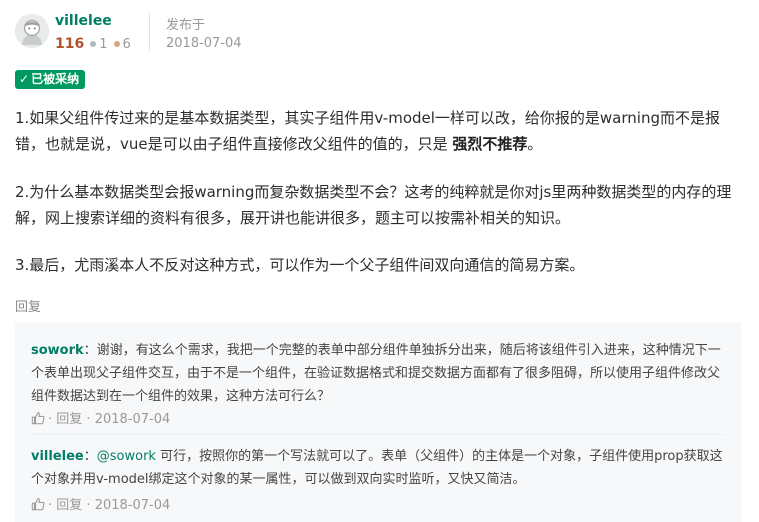 The height and width of the screenshot is (522, 759). I want to click on comment-author: sowork, so click(57, 350).